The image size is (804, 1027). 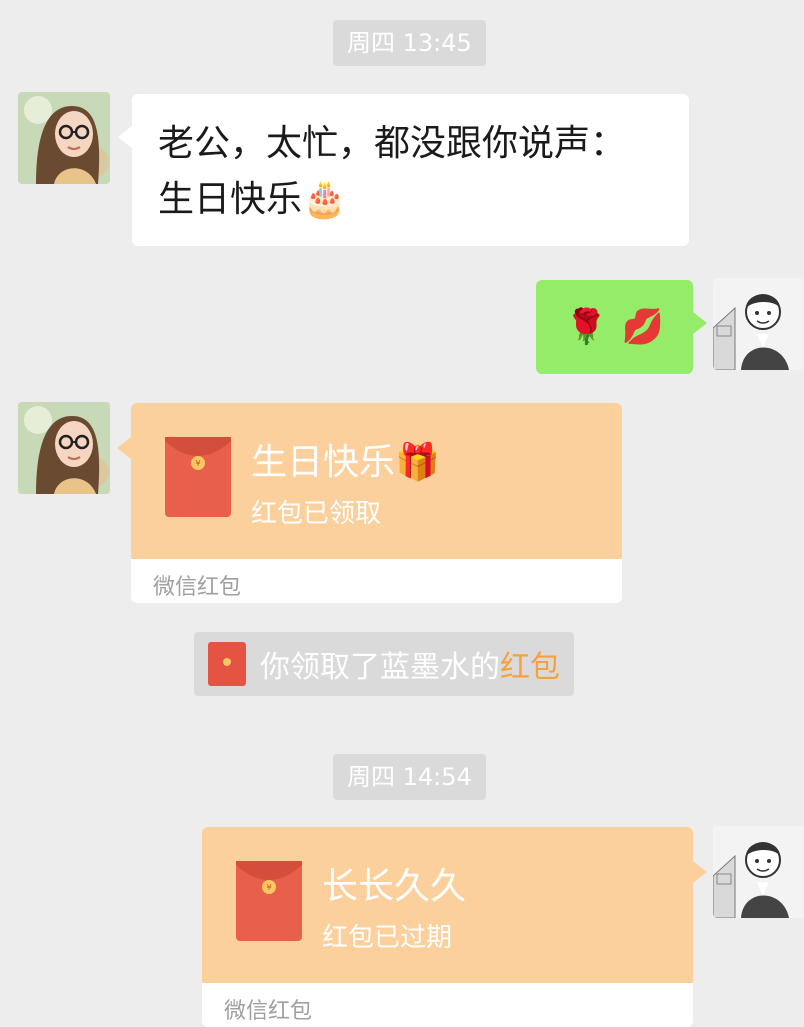 I want to click on message-bubble: 🌹 💋, so click(x=621, y=327).